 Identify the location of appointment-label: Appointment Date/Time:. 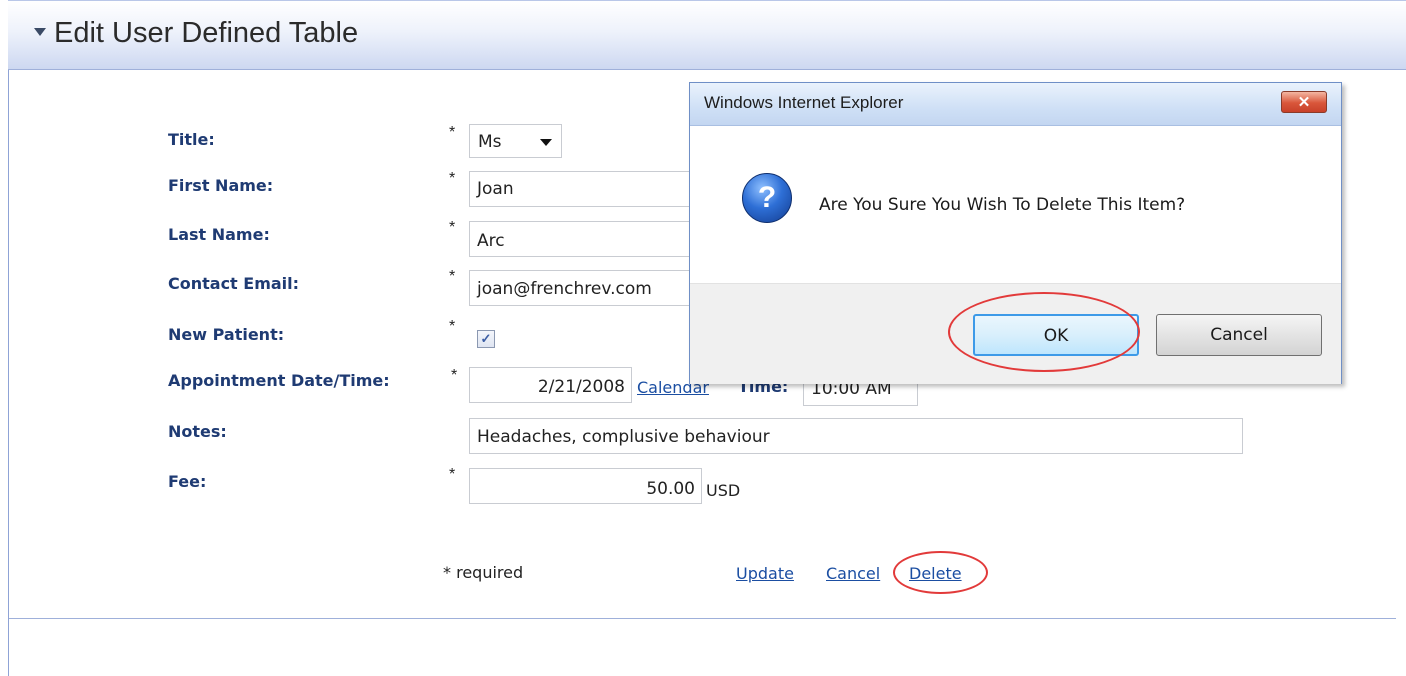
(279, 380).